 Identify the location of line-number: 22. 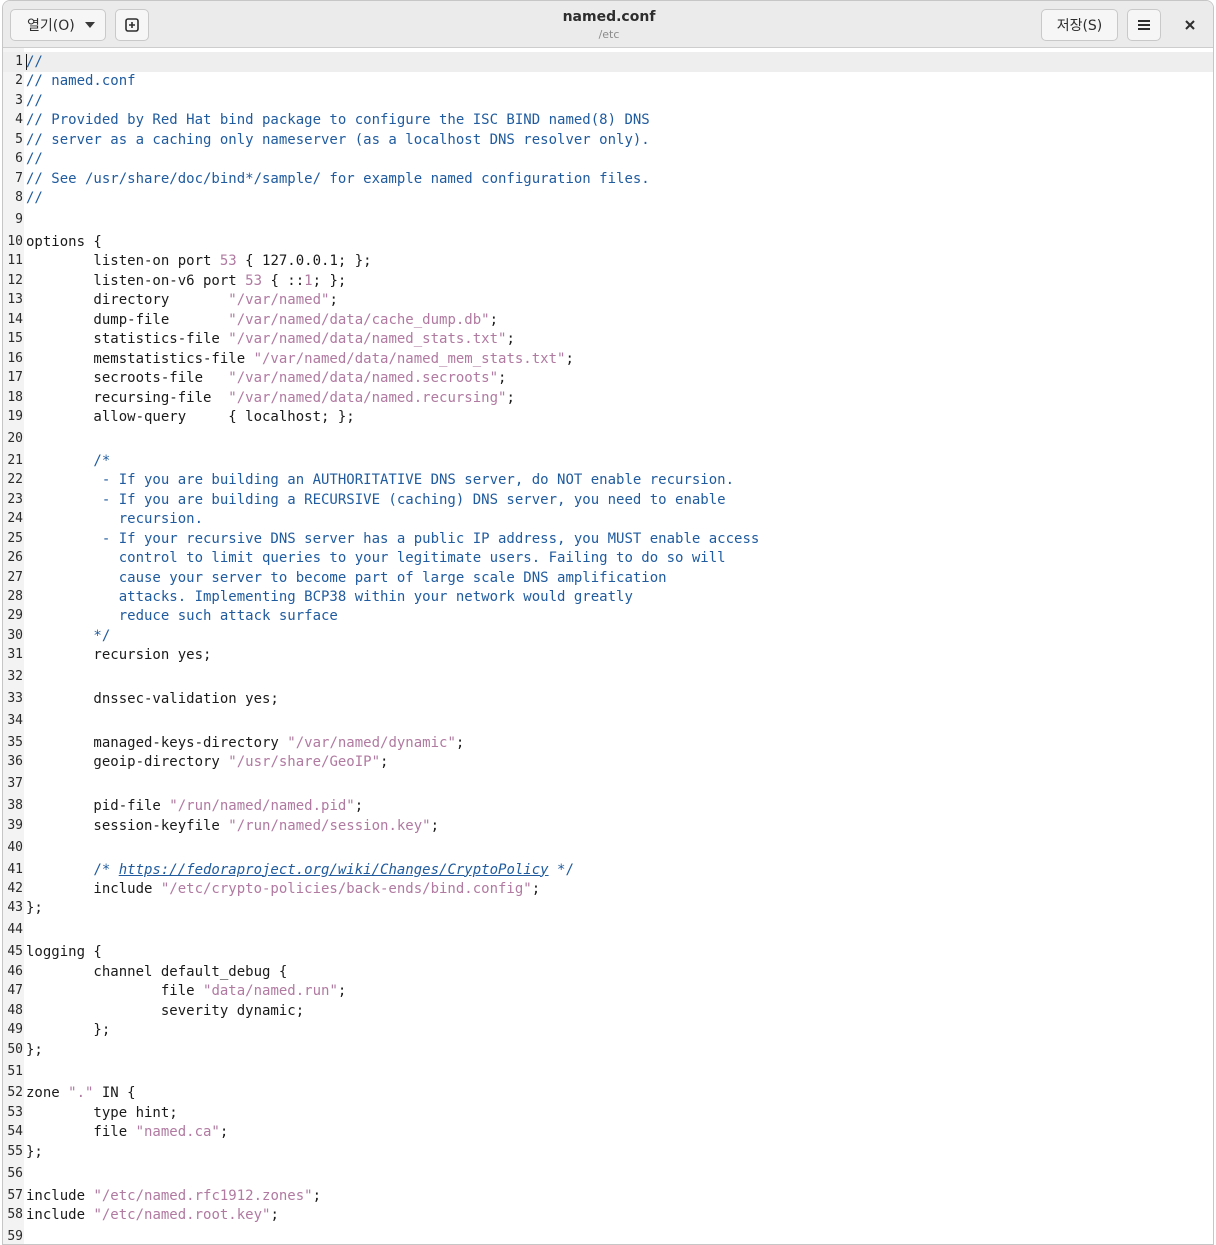
(15, 480).